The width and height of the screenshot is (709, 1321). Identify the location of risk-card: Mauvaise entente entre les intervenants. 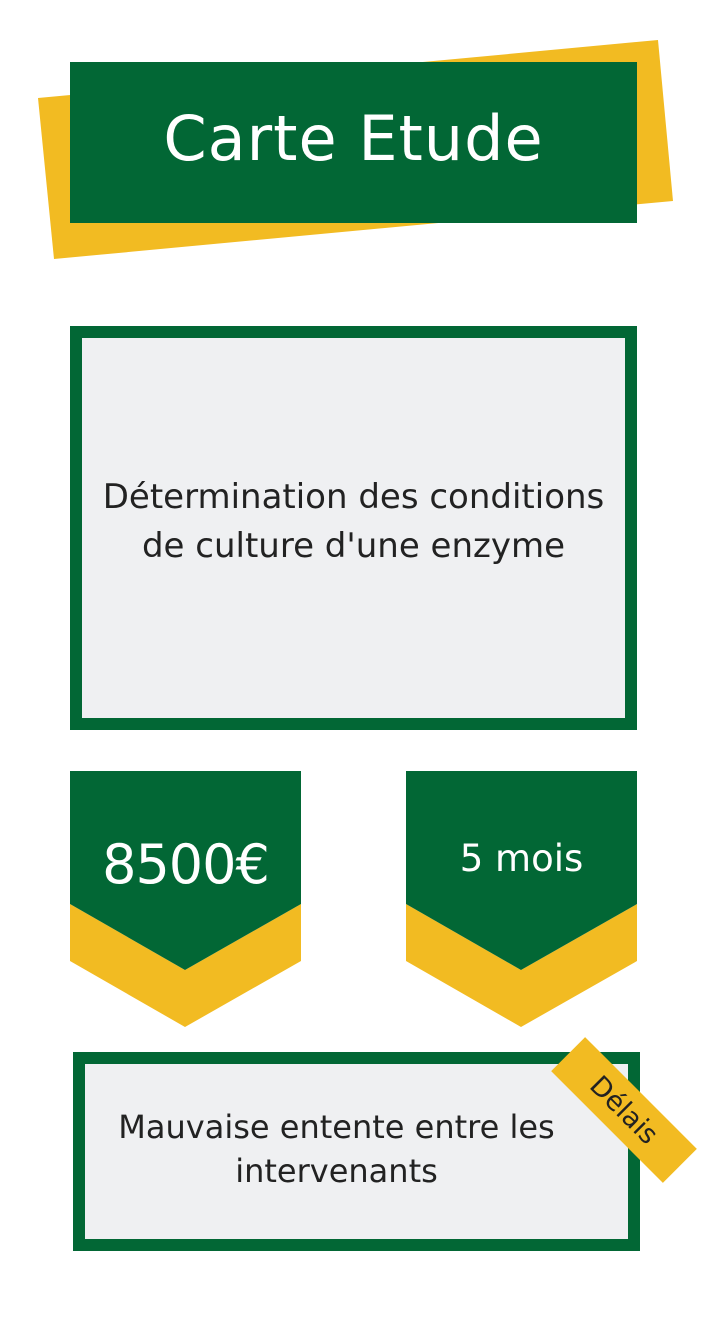
(356, 1151).